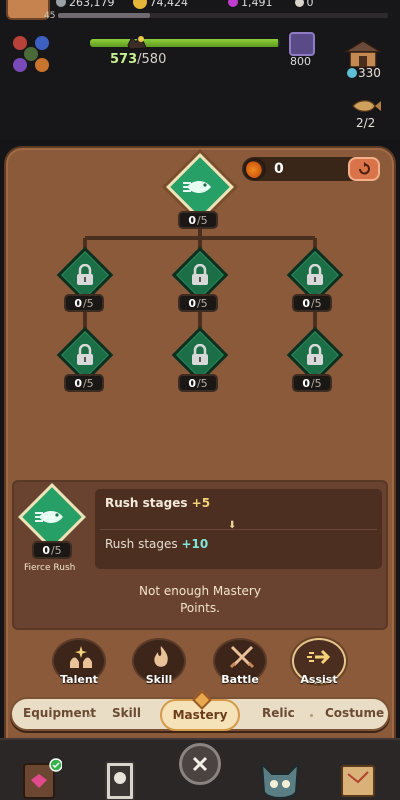  I want to click on mastery-subtabs: Talent Skill Battle Assist, so click(200, 664).